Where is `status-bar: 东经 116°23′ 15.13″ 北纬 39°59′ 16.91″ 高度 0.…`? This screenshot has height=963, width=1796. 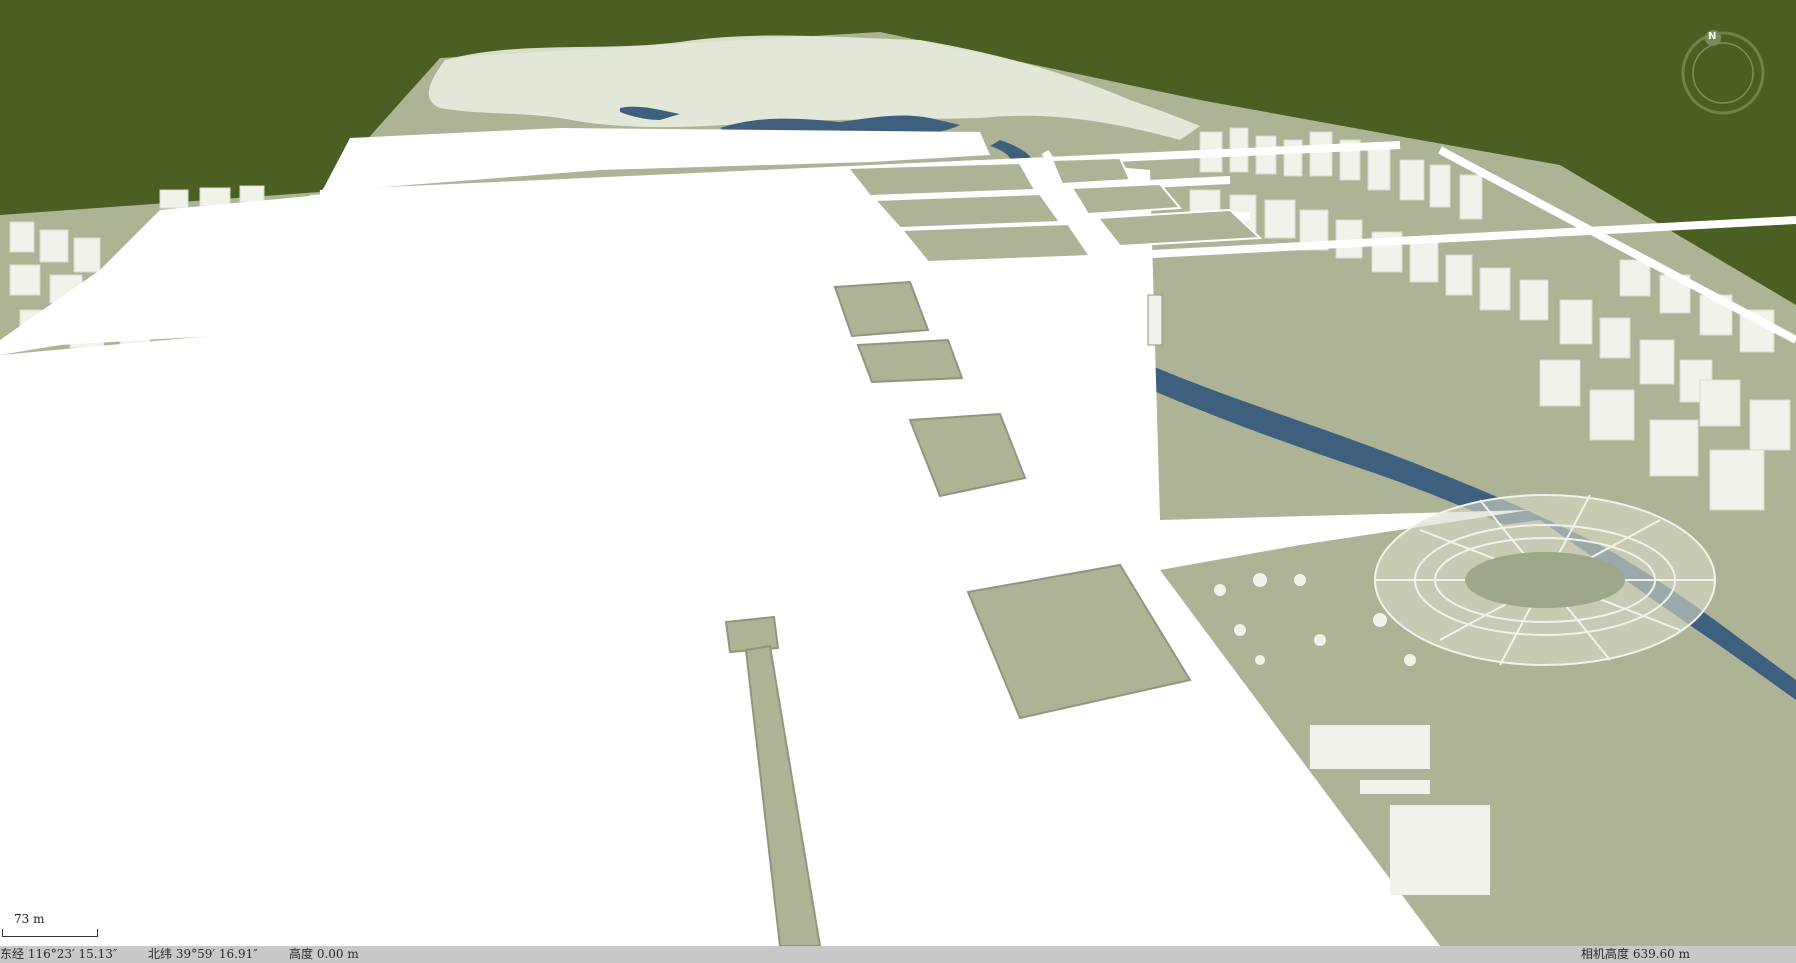 status-bar: 东经 116°23′ 15.13″ 北纬 39°59′ 16.91″ 高度 0.… is located at coordinates (898, 954).